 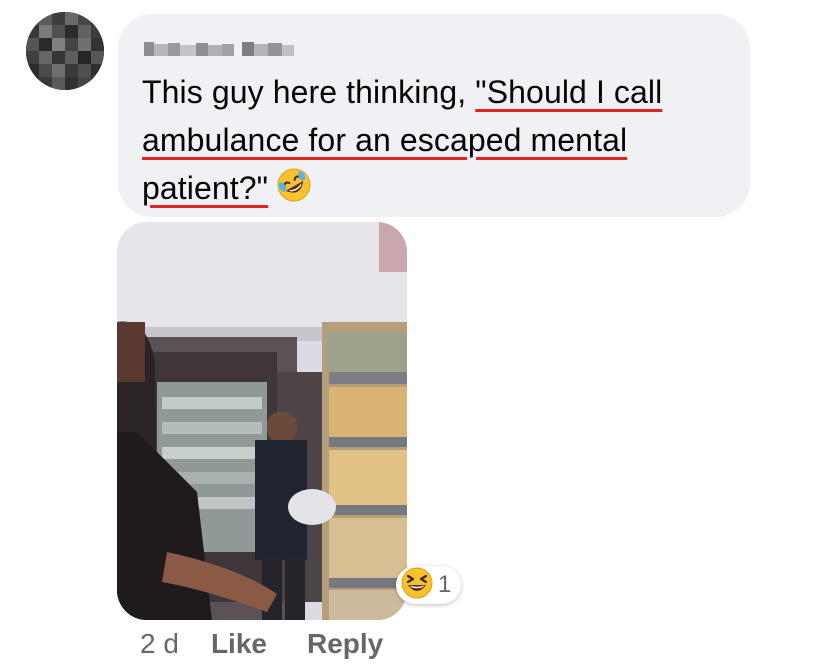 I want to click on comment-text-underlined: "Should I call, so click(x=569, y=92).